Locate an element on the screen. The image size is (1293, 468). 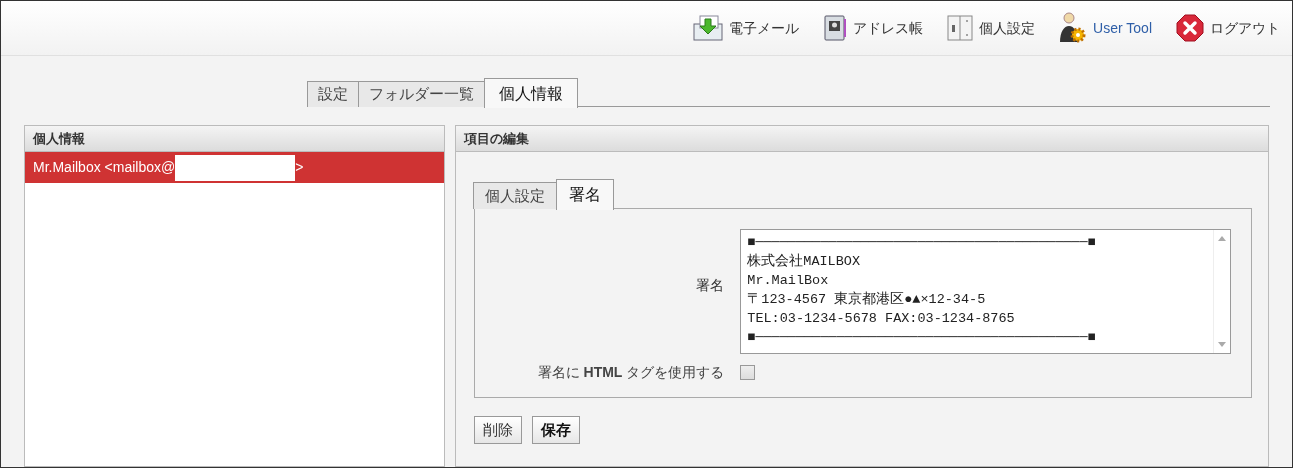
tab: 設定 is located at coordinates (333, 94).